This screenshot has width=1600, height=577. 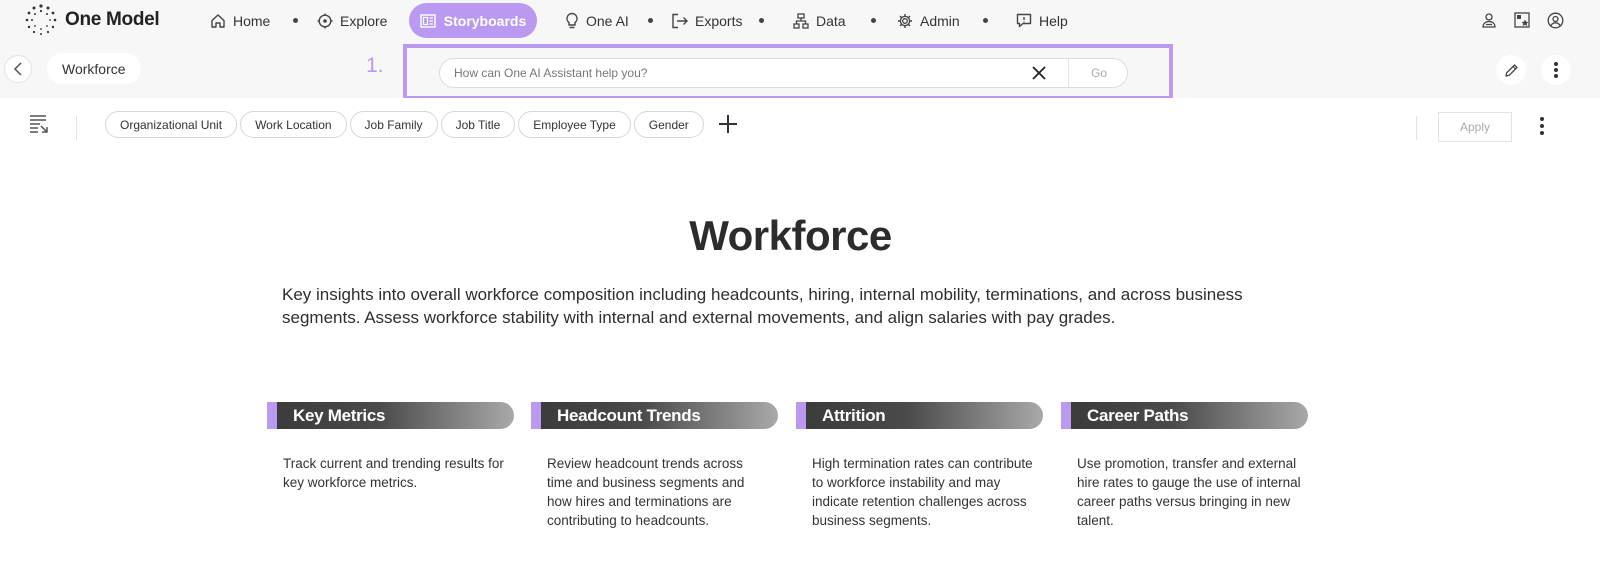 What do you see at coordinates (574, 124) in the screenshot?
I see `filter-chip-employee-type: Employee Type` at bounding box center [574, 124].